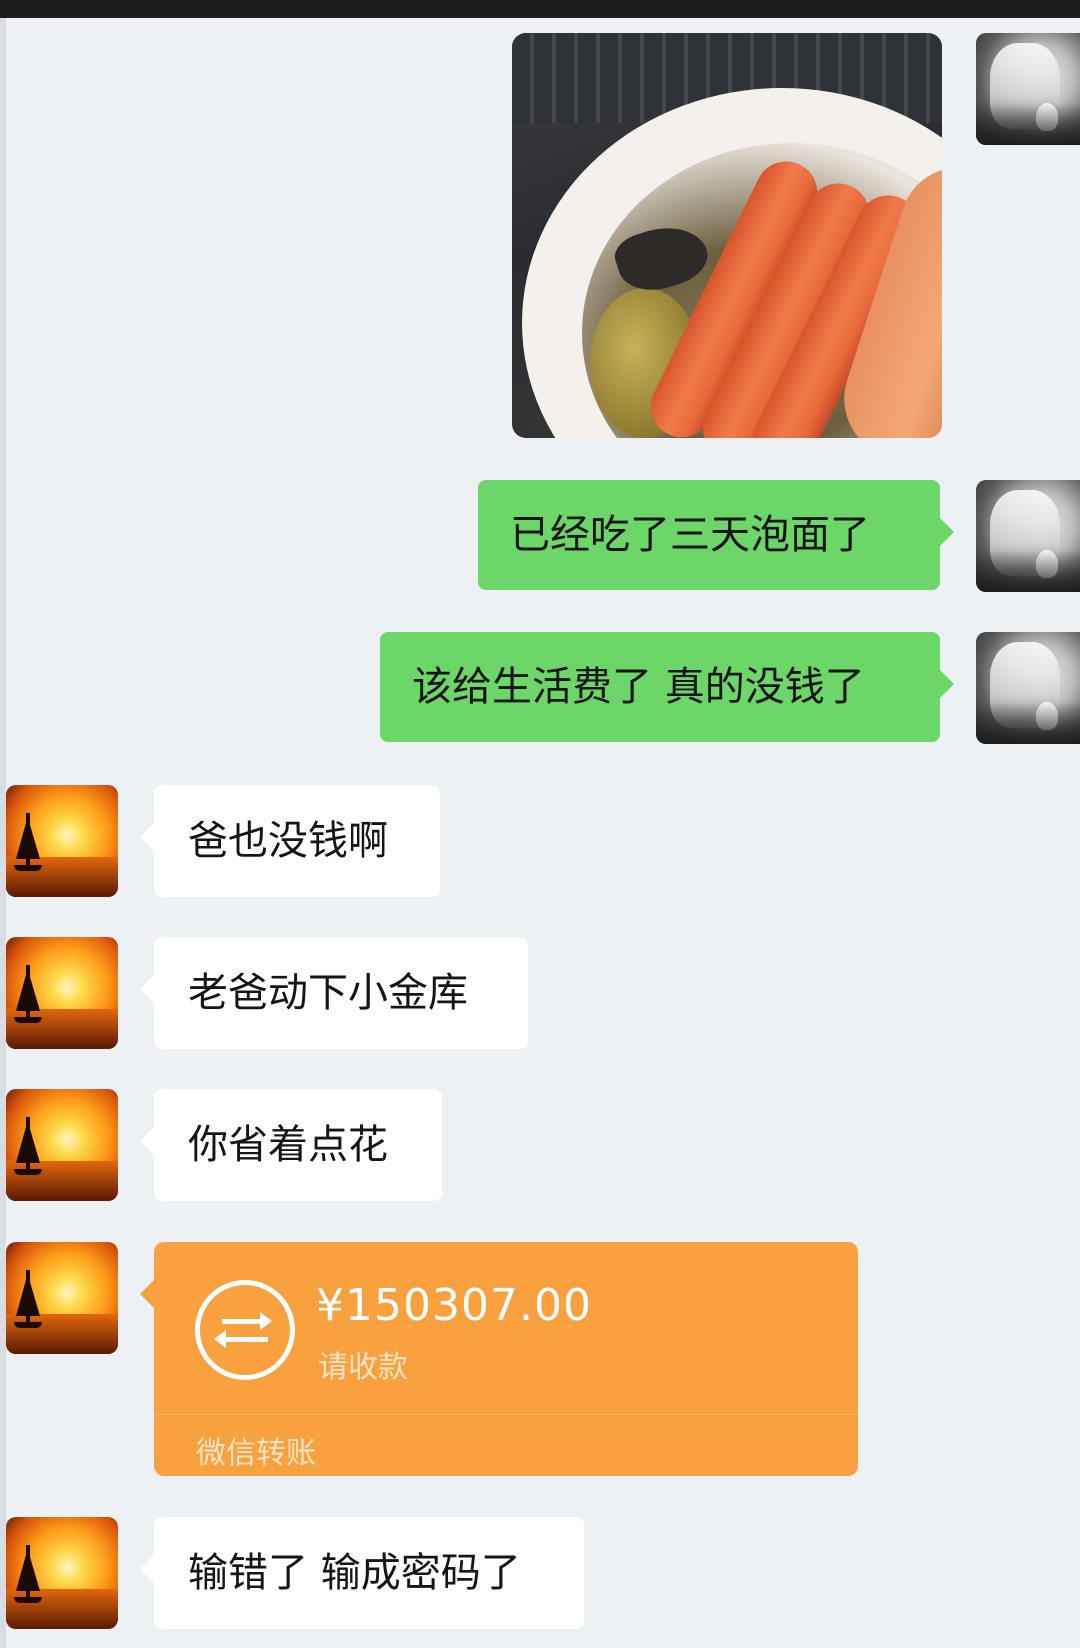 The height and width of the screenshot is (1648, 1080). Describe the element at coordinates (354, 1573) in the screenshot. I see `message-text: 输错了 输成密码了` at that location.